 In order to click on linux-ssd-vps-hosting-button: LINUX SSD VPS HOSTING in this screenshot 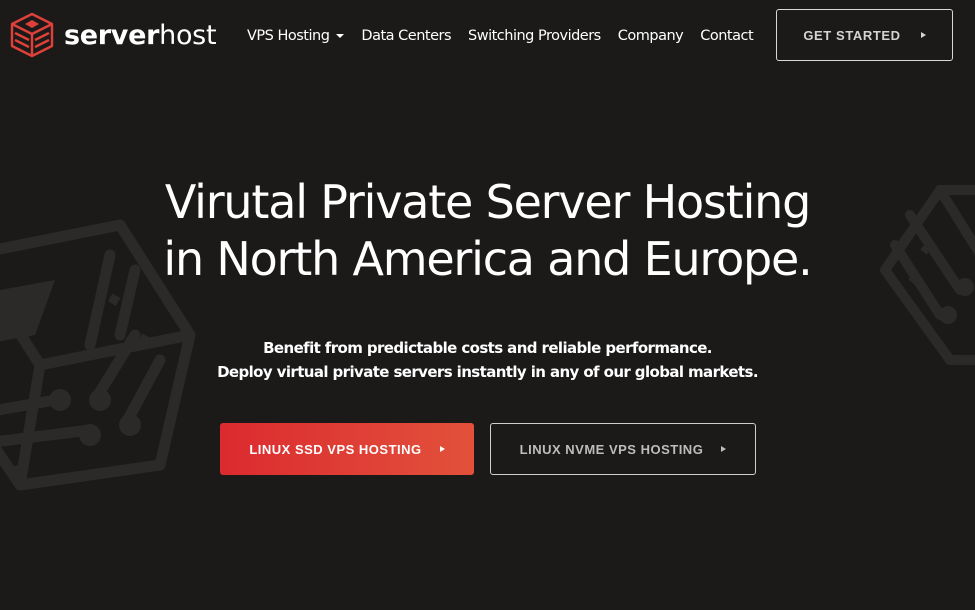, I will do `click(347, 449)`.